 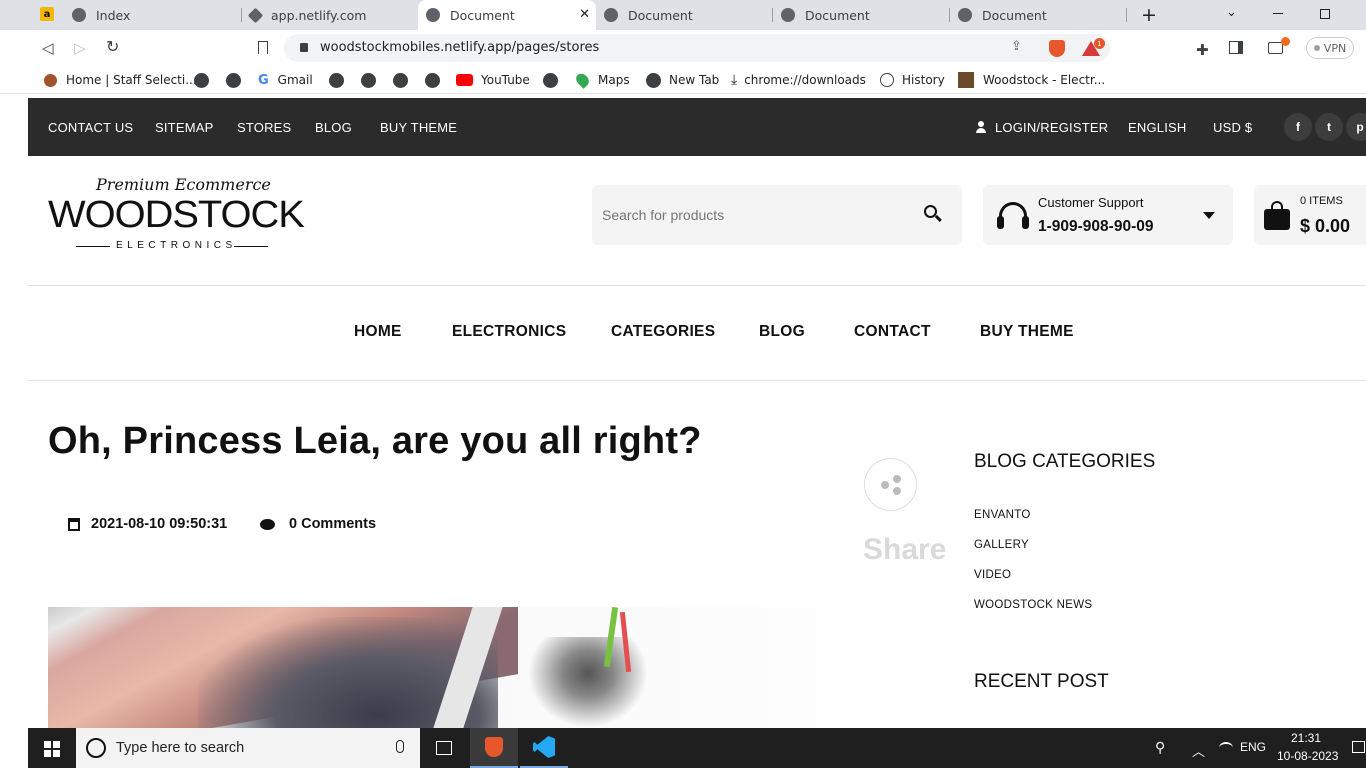 I want to click on pinterest-icon: p, so click(x=1356, y=127).